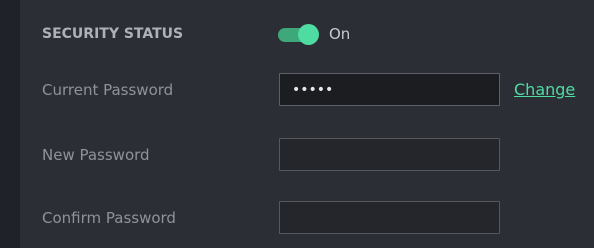  What do you see at coordinates (308, 34) in the screenshot?
I see `toggle-knob` at bounding box center [308, 34].